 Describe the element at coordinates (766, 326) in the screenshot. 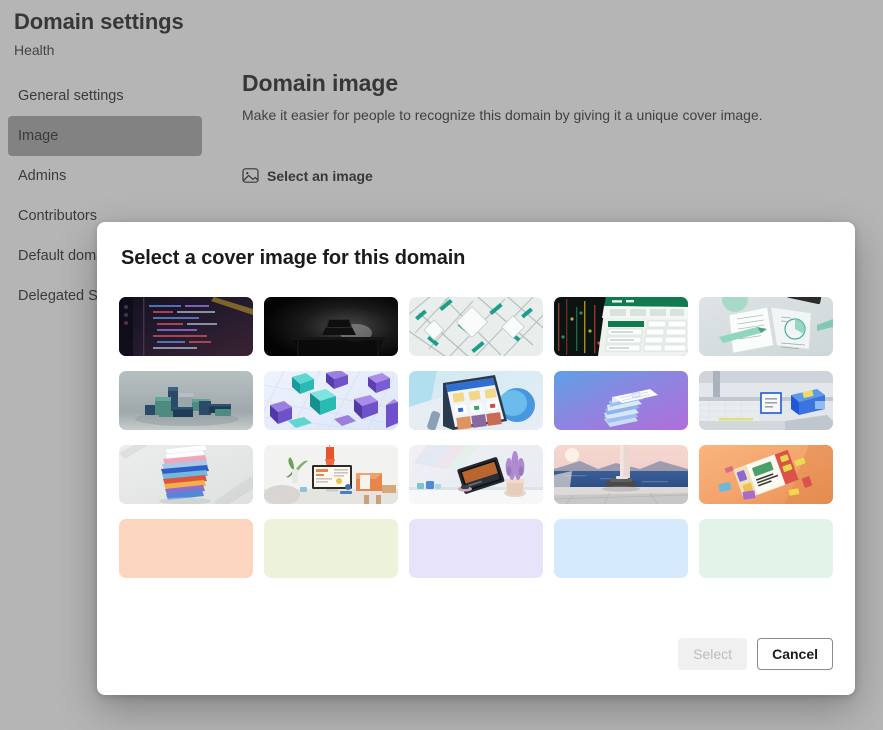

I see `thumbnail-open-notebook-with-charts` at that location.